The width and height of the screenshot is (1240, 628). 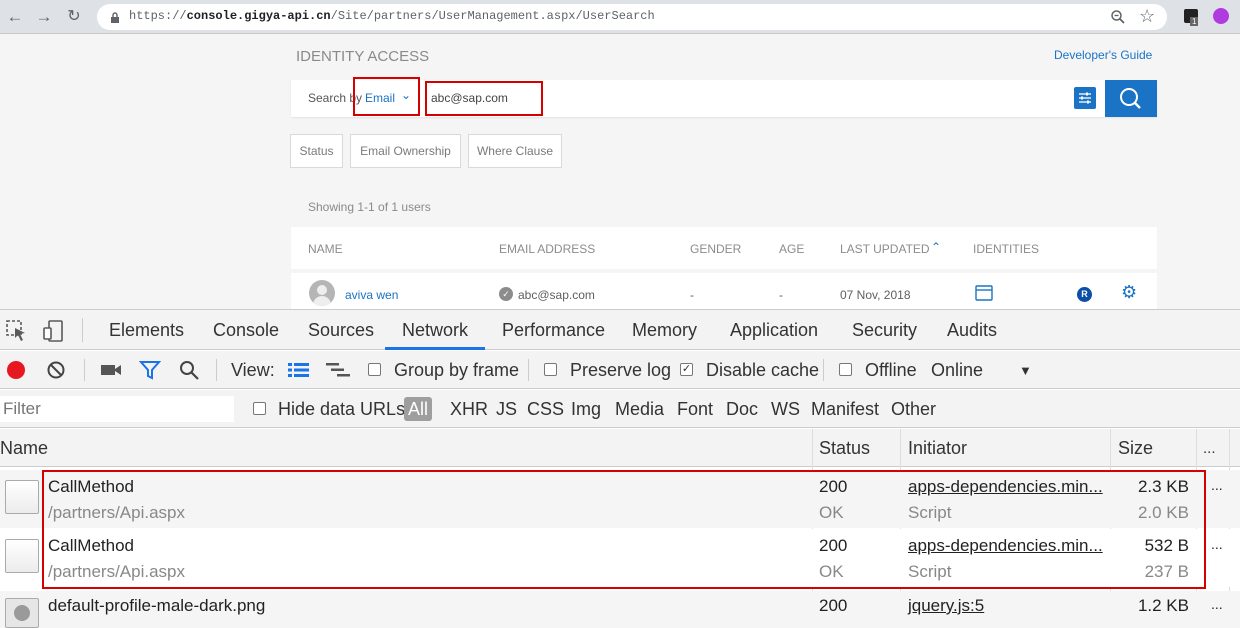 I want to click on search-button, so click(x=1131, y=98).